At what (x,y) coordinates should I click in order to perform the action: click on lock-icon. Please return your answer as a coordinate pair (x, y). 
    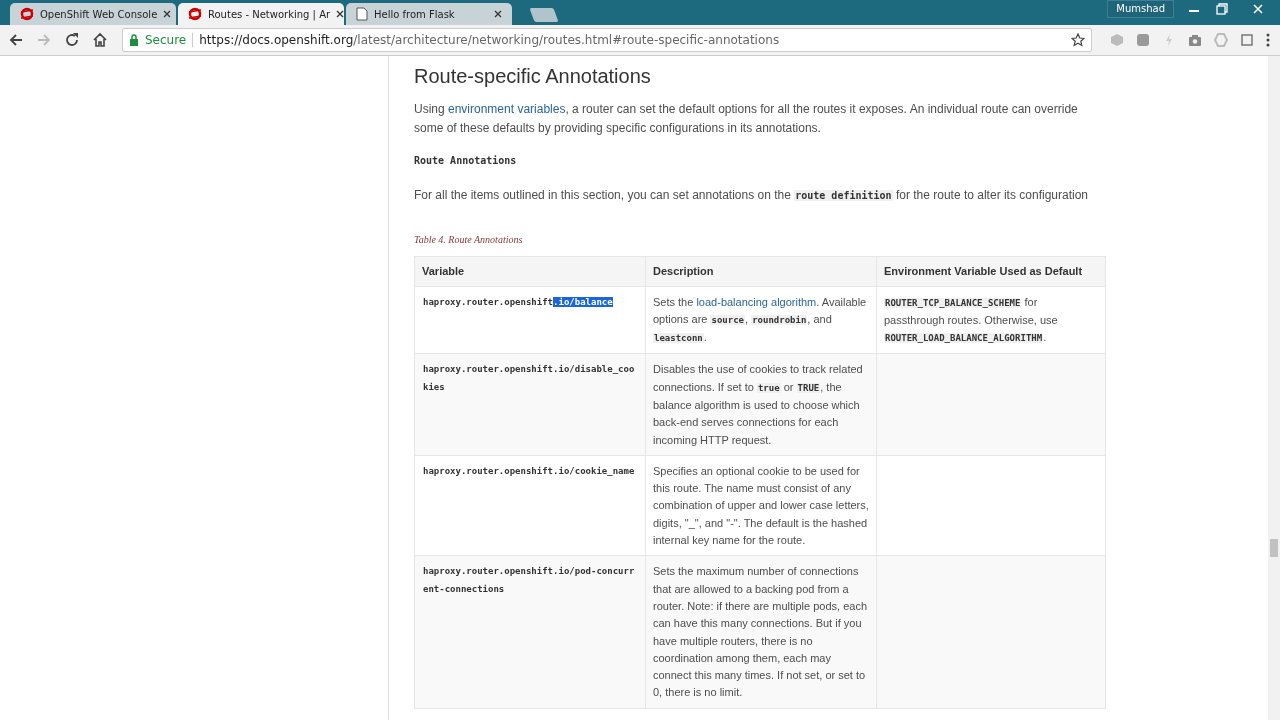
    Looking at the image, I should click on (134, 40).